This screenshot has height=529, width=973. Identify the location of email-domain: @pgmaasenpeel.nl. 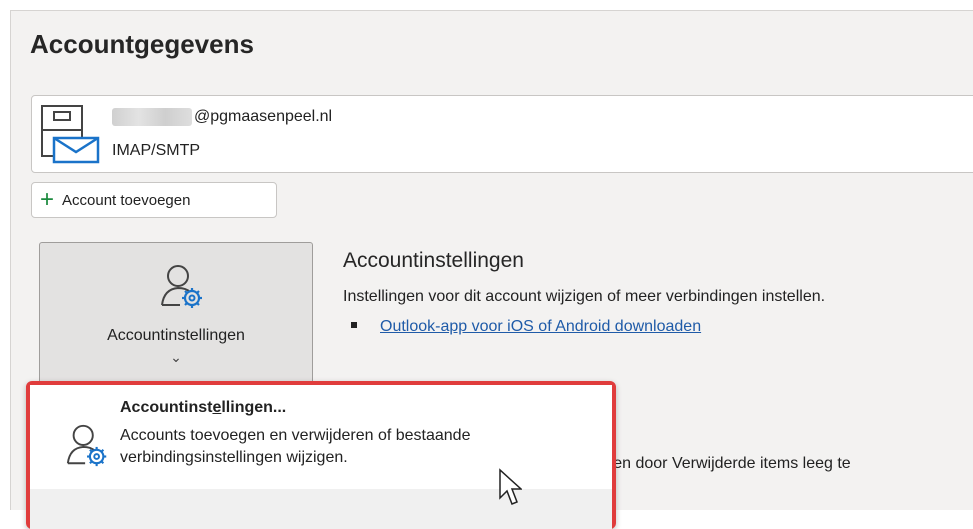
(263, 116).